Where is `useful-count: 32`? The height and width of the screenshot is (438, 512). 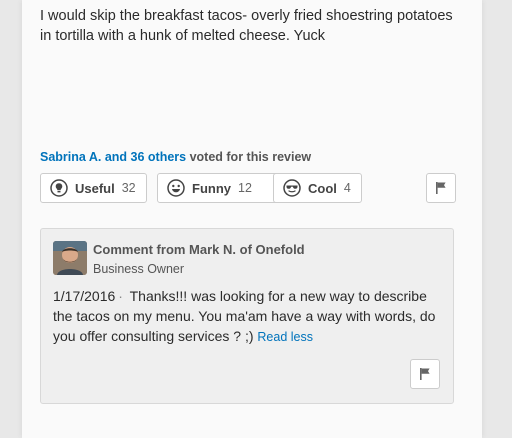 useful-count: 32 is located at coordinates (128, 188).